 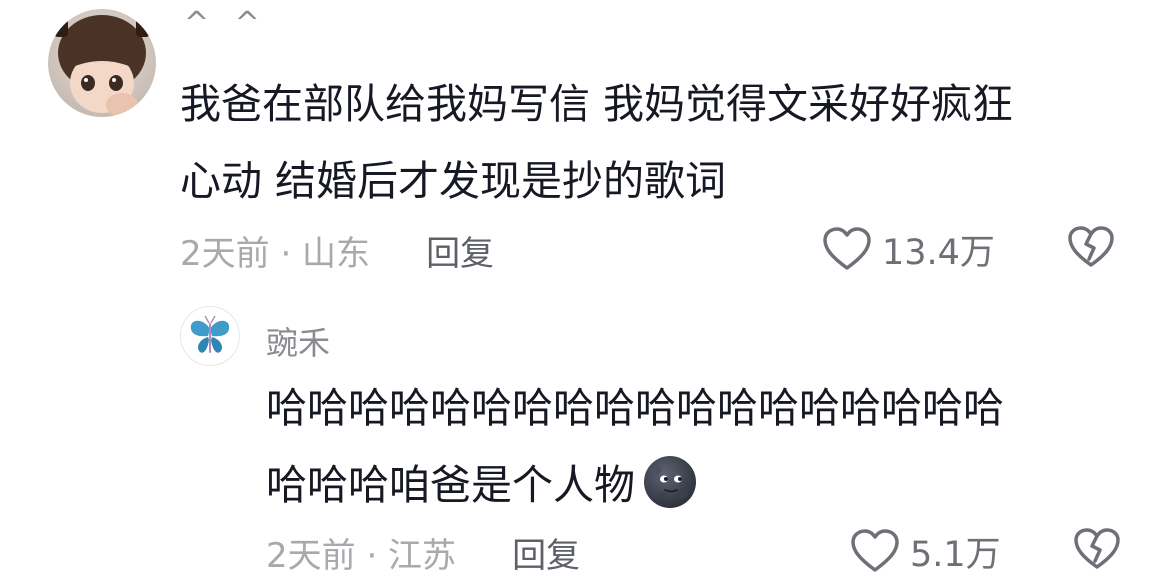 I want to click on comment-actions: 13.4万, so click(x=968, y=249).